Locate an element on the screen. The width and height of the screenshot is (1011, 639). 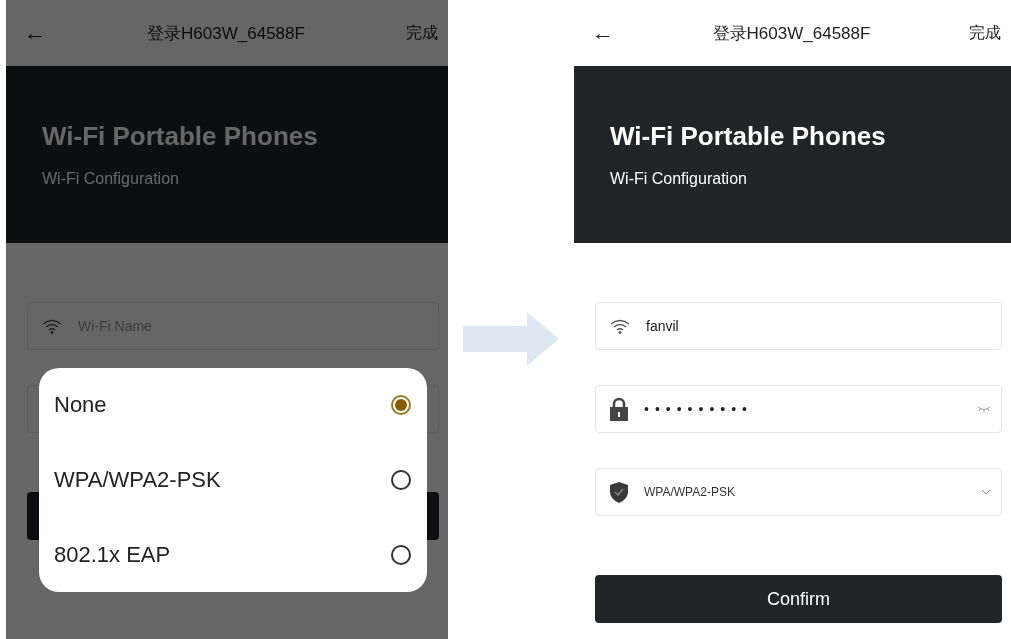
option-item: WPA/WPA2-PSK is located at coordinates (232, 480).